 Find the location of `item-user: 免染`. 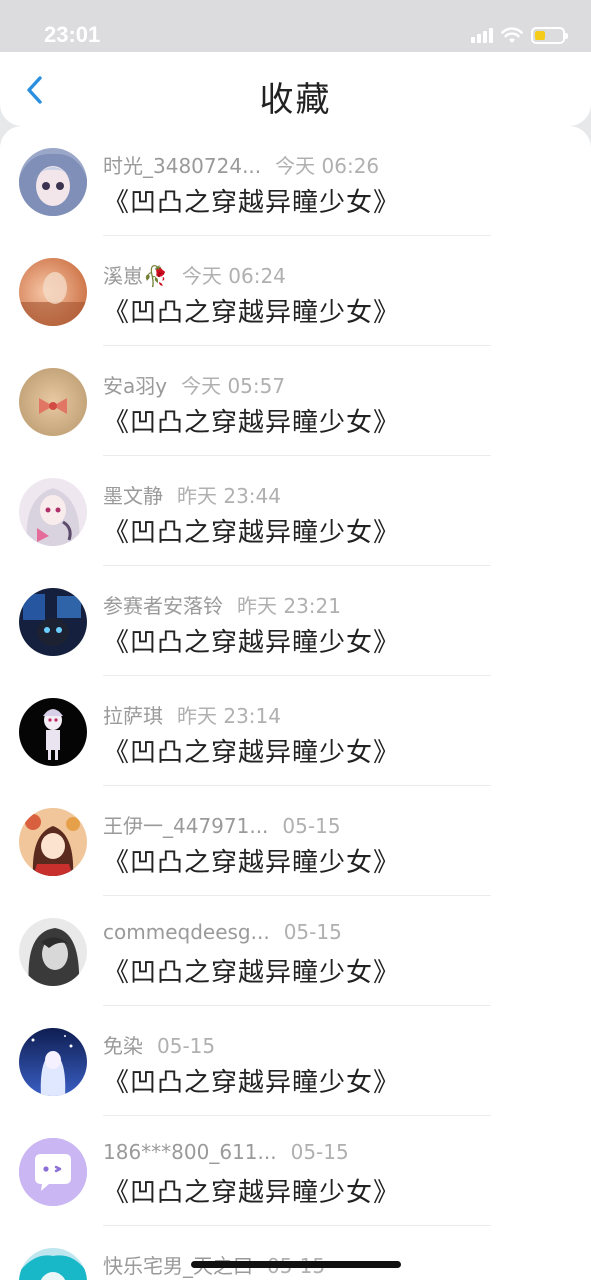

item-user: 免染 is located at coordinates (123, 1046).